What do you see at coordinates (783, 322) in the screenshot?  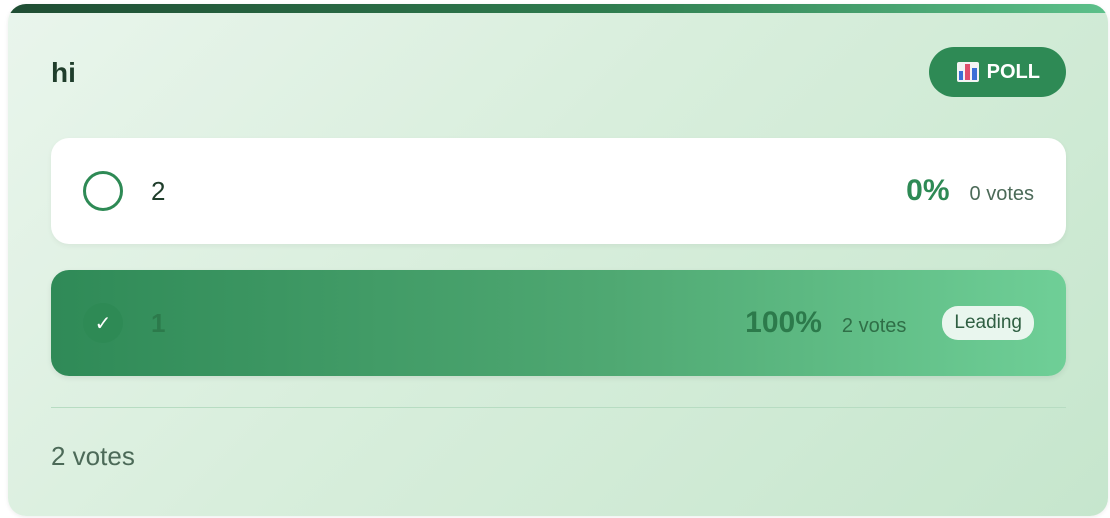 I see `poll-option-percent: 100%` at bounding box center [783, 322].